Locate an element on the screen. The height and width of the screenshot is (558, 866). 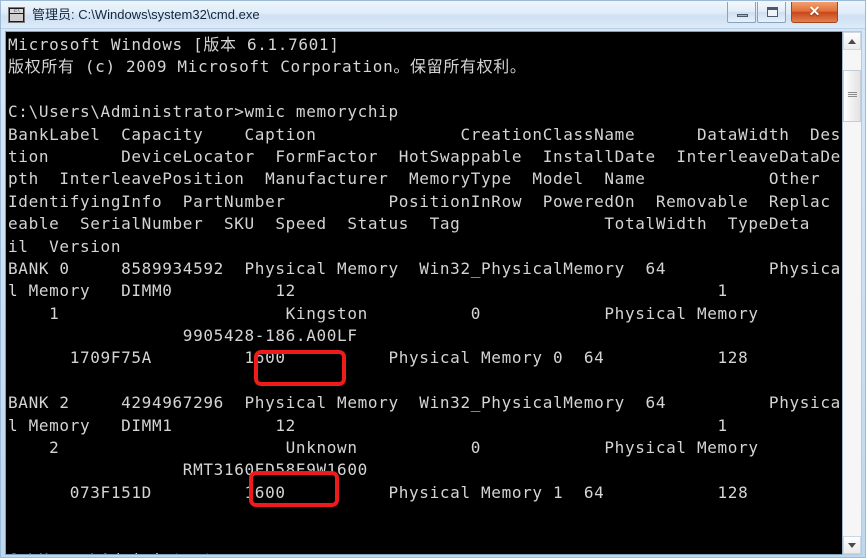
scrollbar-thumb is located at coordinates (852, 96).